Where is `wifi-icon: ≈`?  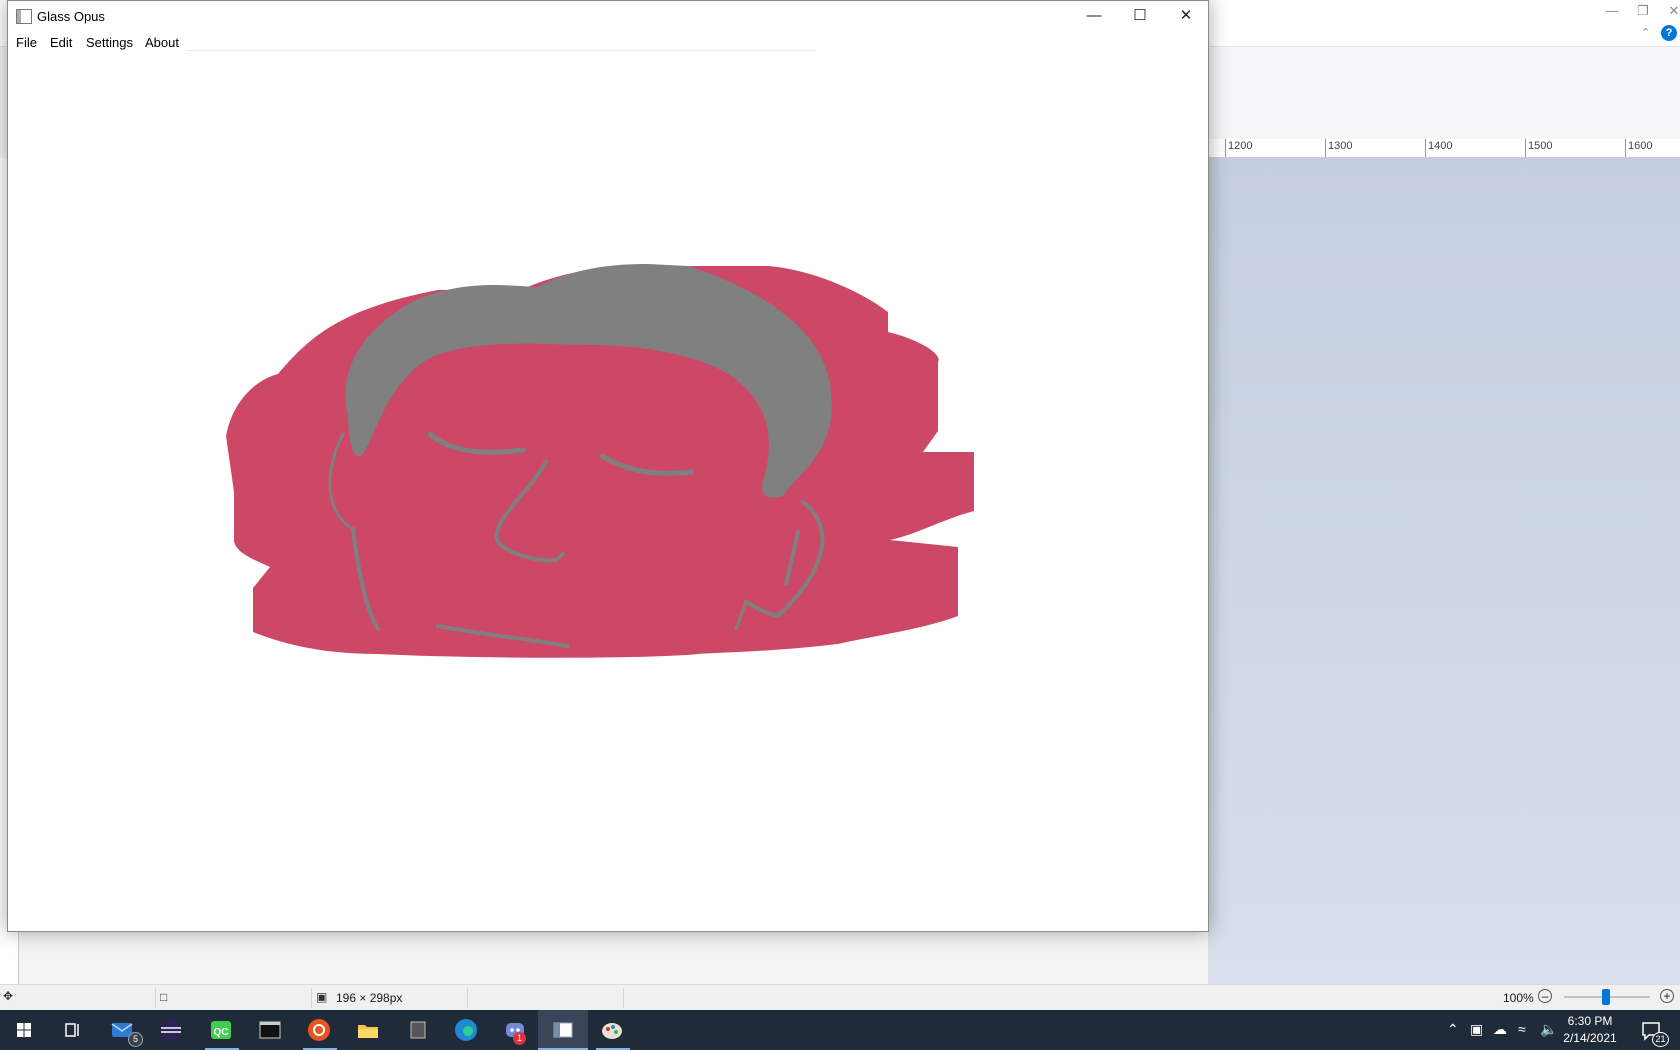 wifi-icon: ≈ is located at coordinates (1522, 1029).